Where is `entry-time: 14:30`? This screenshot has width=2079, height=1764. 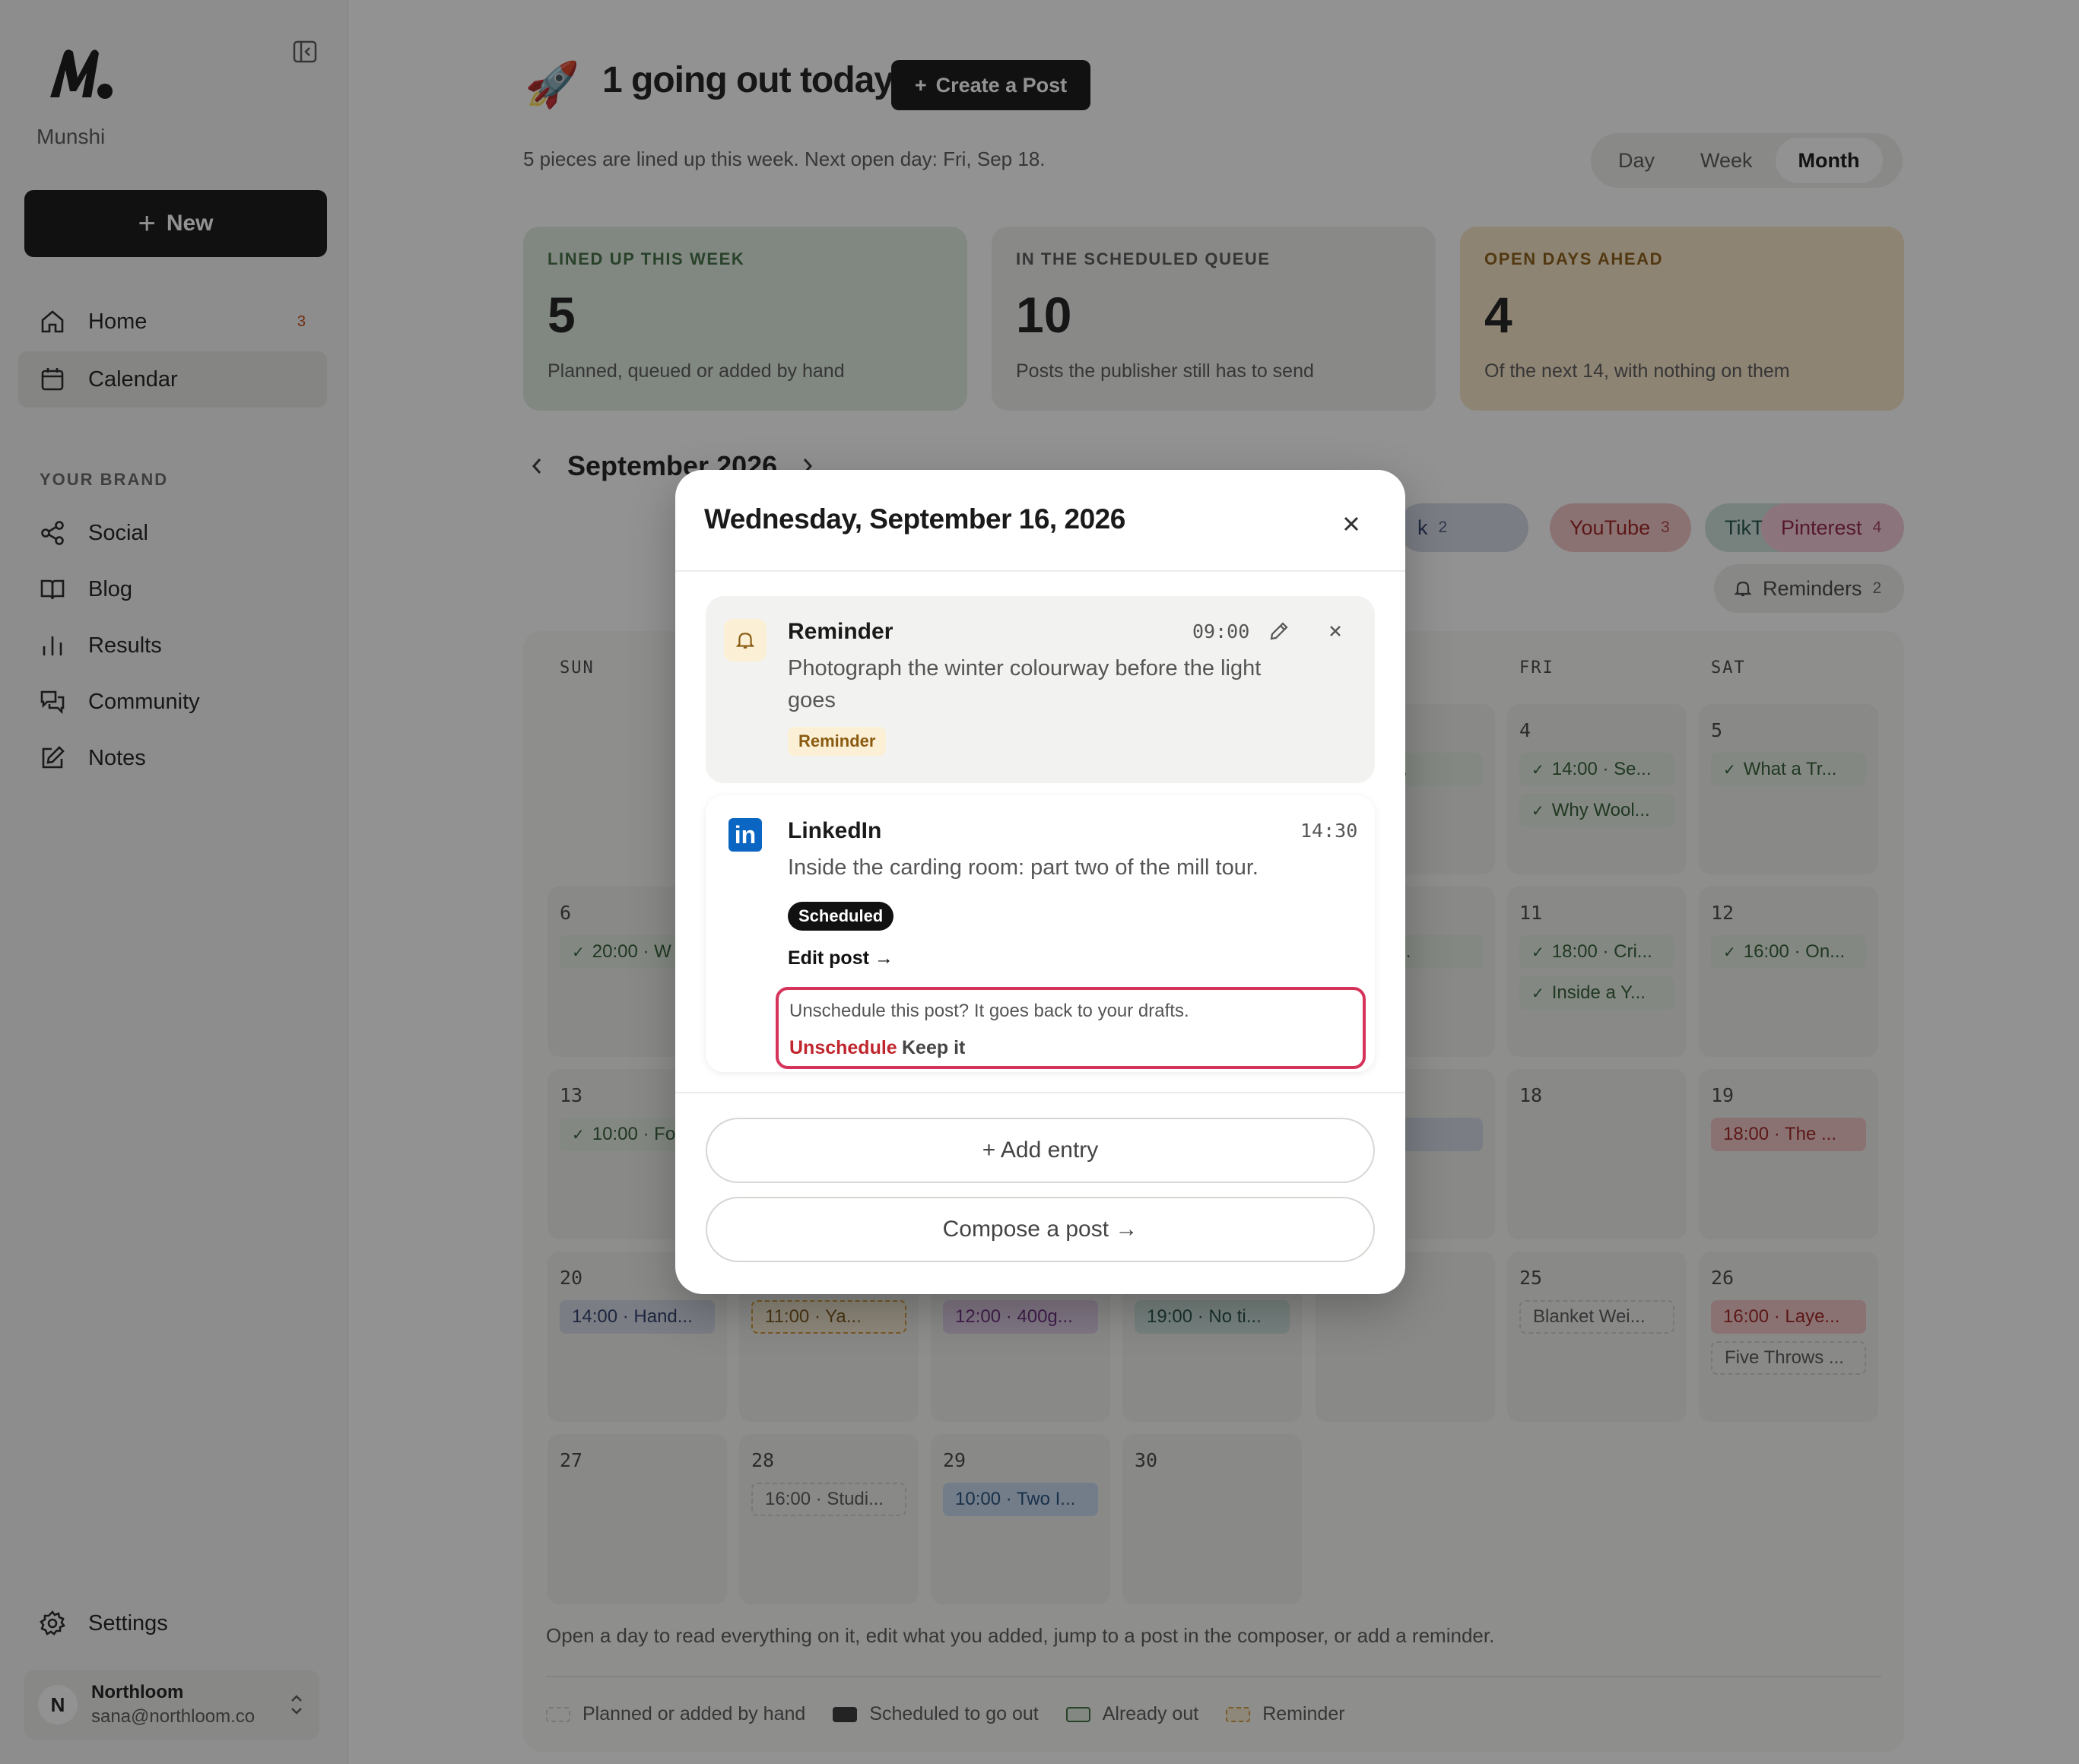 entry-time: 14:30 is located at coordinates (1329, 831).